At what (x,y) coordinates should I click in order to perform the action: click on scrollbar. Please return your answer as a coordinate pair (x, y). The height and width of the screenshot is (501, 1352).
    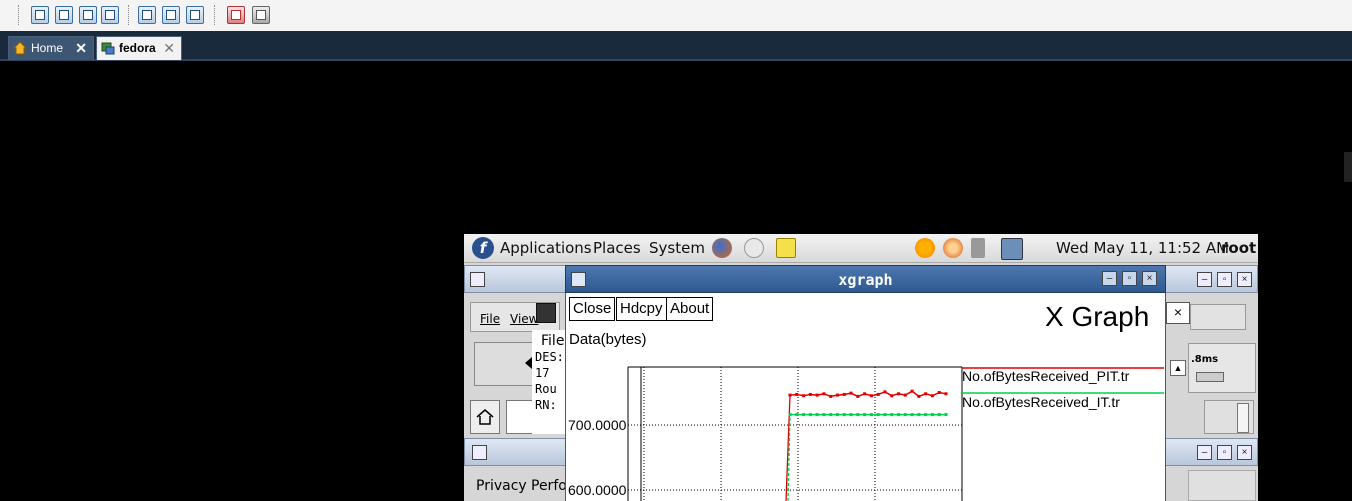
    Looking at the image, I should click on (1243, 418).